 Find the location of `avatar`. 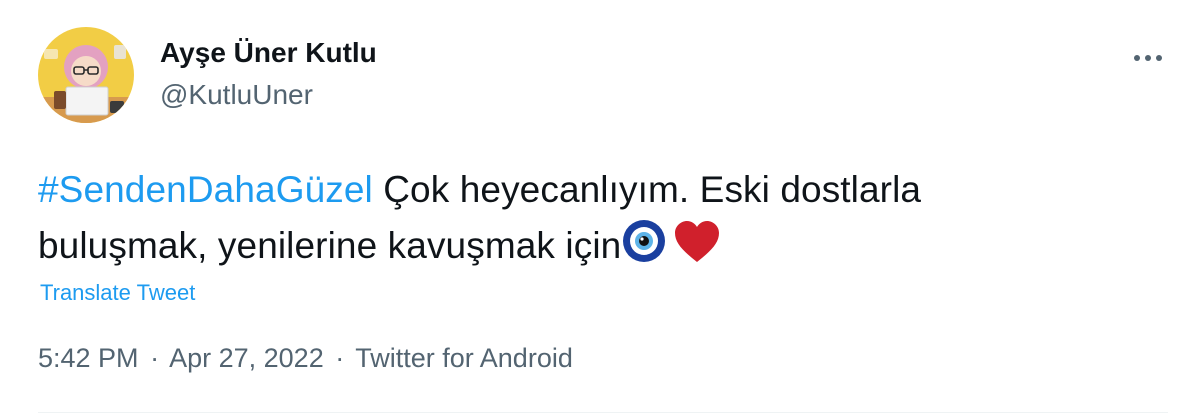

avatar is located at coordinates (86, 75).